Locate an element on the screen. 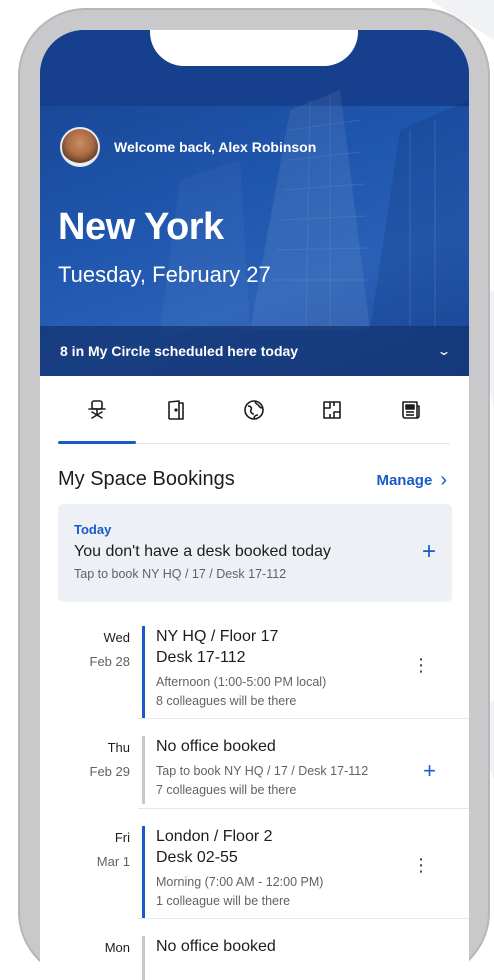 The image size is (494, 980). booking-time: Morning (7:00 AM - 12:00 PM) is located at coordinates (240, 882).